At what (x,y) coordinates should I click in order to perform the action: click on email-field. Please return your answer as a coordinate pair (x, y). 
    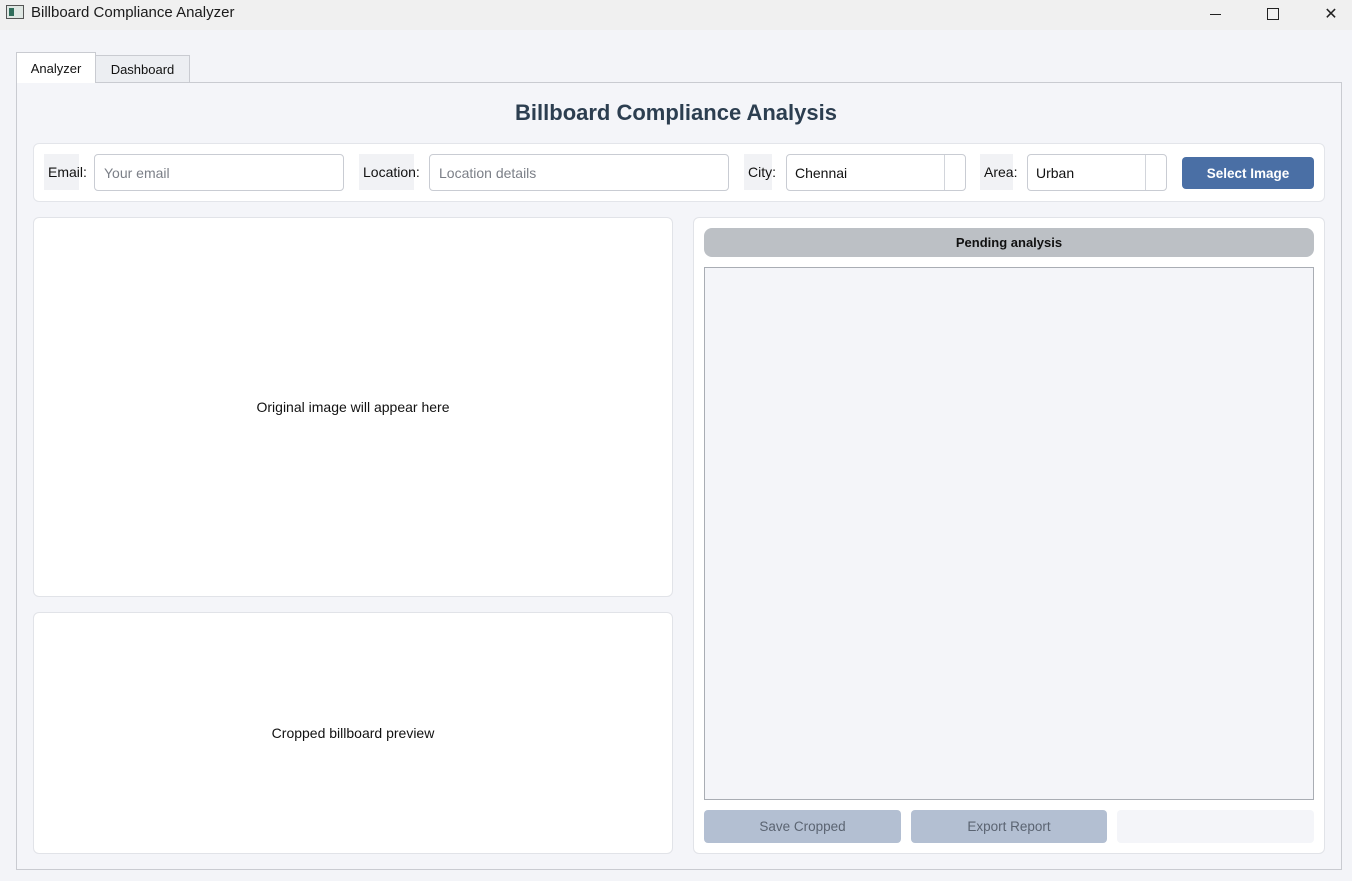
    Looking at the image, I should click on (219, 172).